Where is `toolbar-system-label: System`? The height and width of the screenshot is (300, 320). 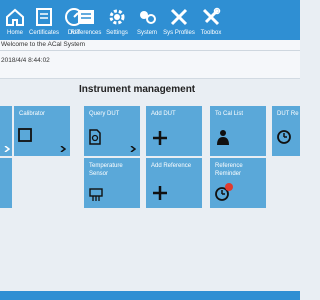 toolbar-system-label: System is located at coordinates (146, 33).